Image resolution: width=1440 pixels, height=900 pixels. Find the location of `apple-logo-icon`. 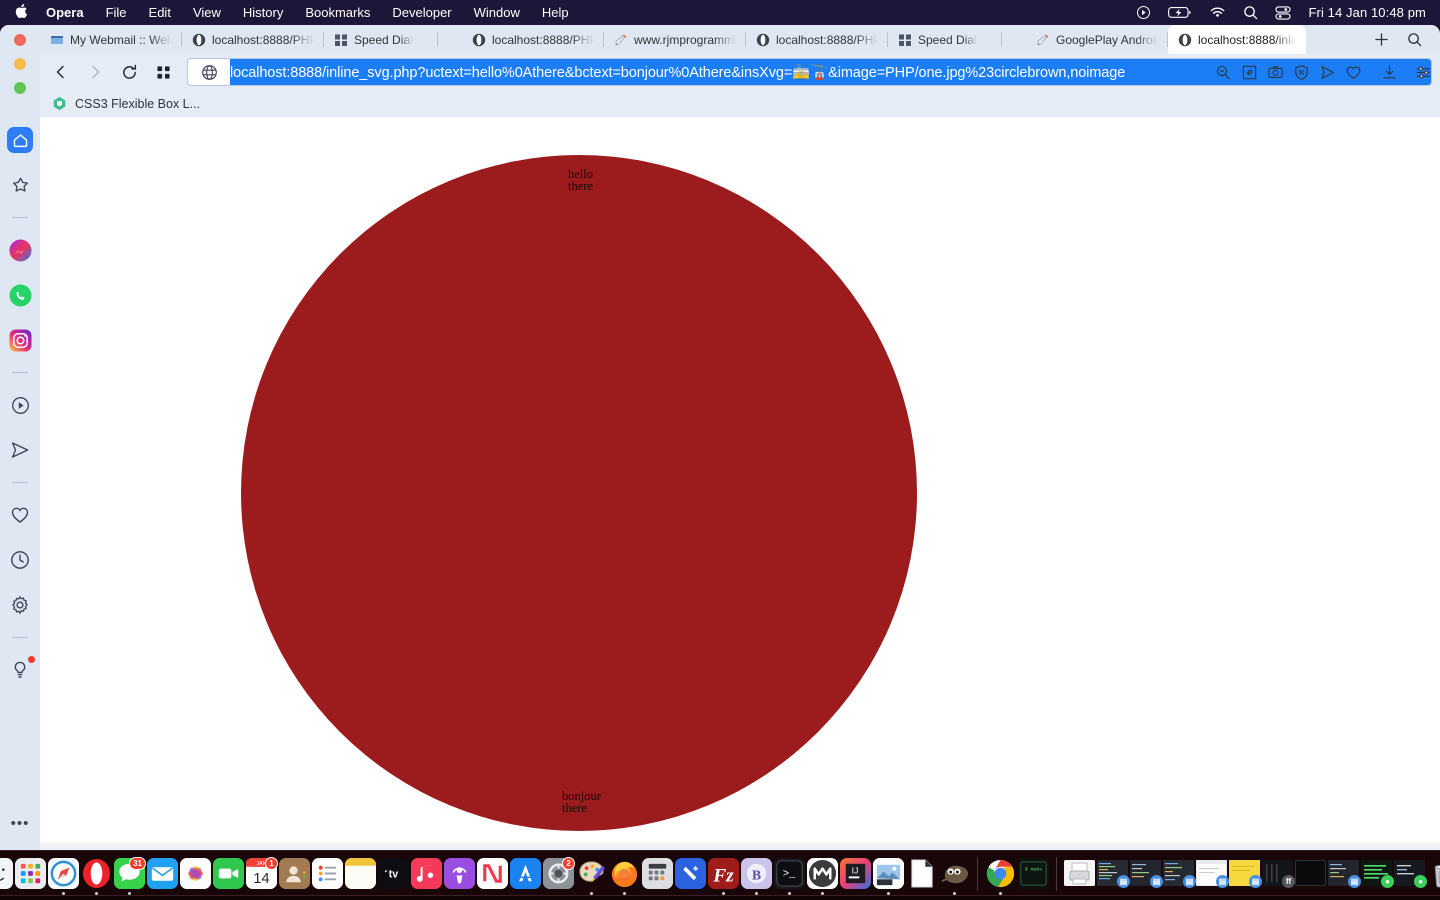

apple-logo-icon is located at coordinates (21, 12).